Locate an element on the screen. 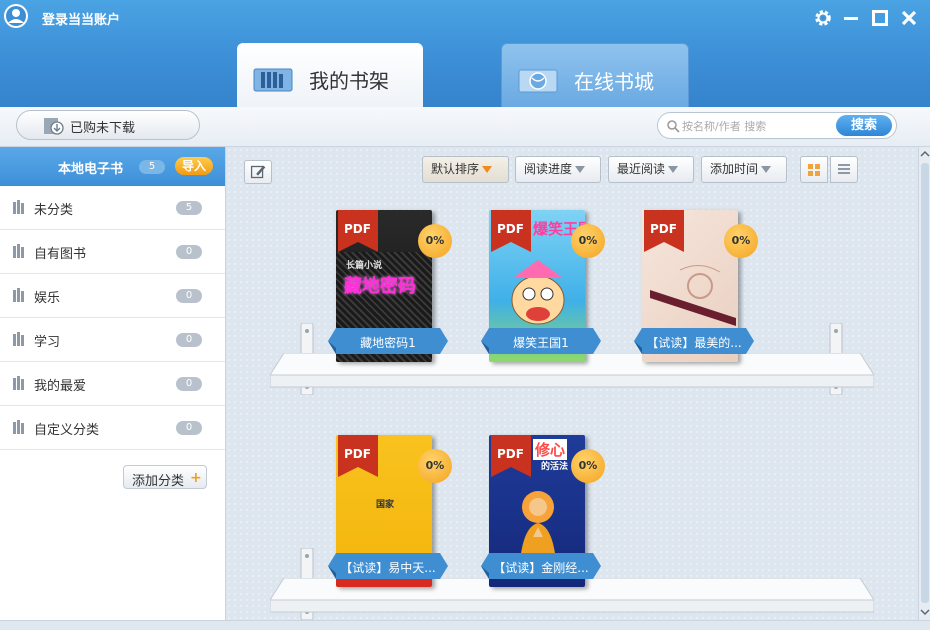  cover-subtitle: 的活法 is located at coordinates (555, 467).